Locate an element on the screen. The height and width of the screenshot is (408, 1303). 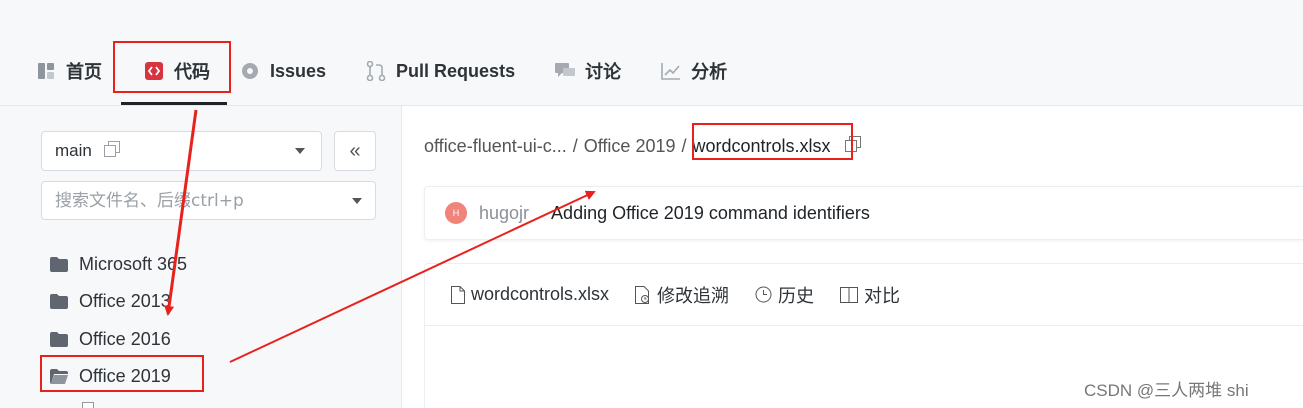
watermark: CSDN @三人两堆 shi is located at coordinates (1166, 390).